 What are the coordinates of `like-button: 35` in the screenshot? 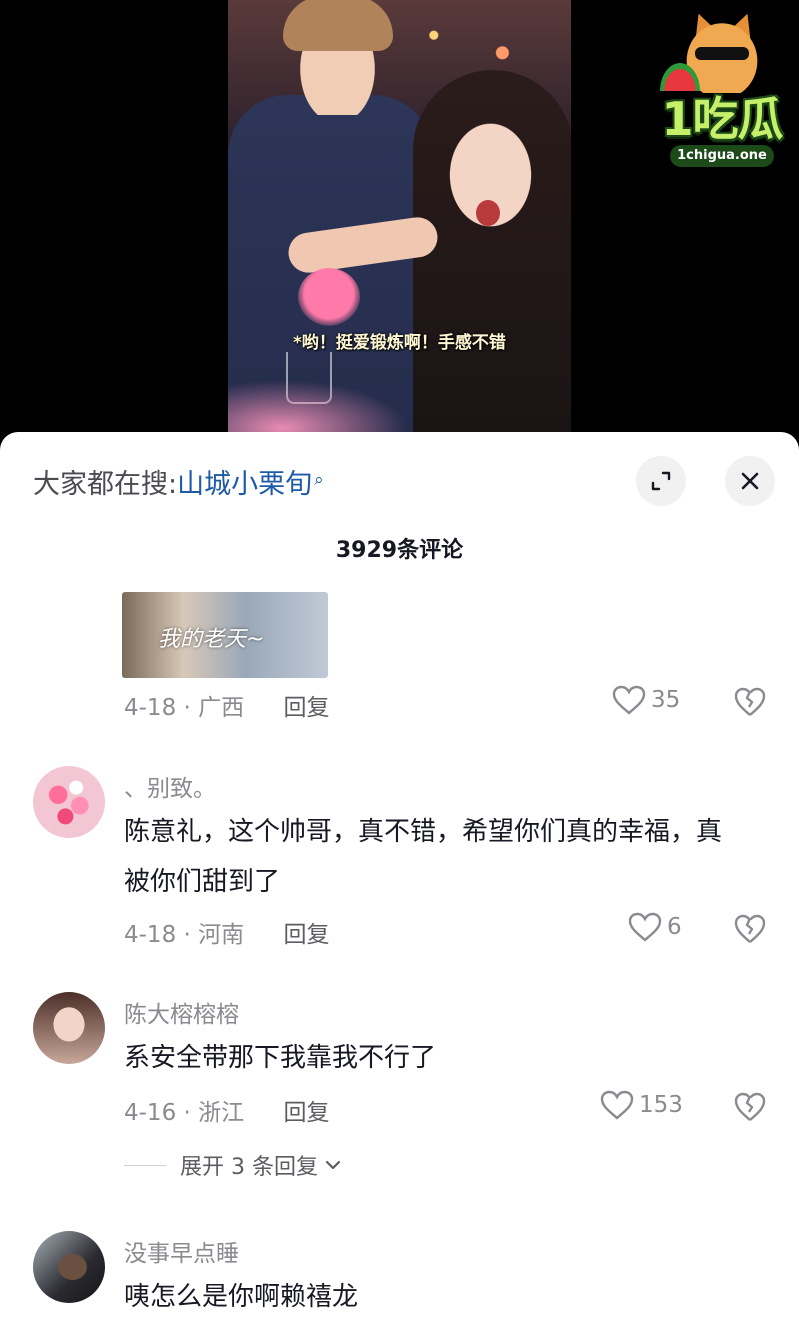 It's located at (646, 700).